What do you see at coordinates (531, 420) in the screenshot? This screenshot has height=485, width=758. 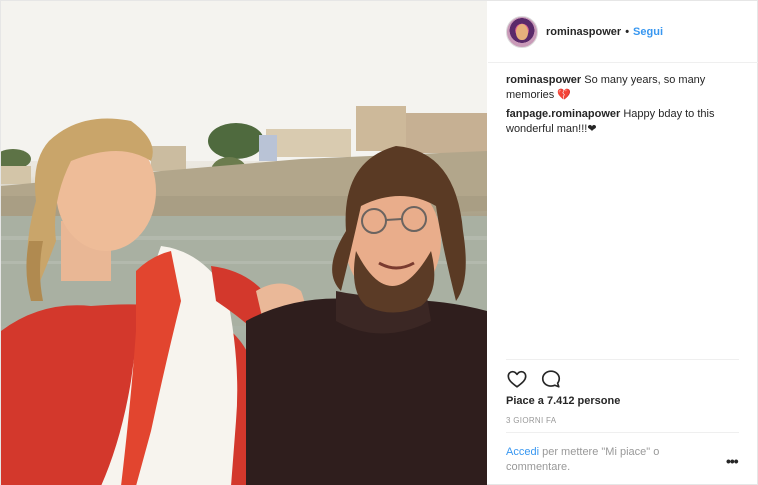 I see `post-timestamp: 3 GIORNI FA` at bounding box center [531, 420].